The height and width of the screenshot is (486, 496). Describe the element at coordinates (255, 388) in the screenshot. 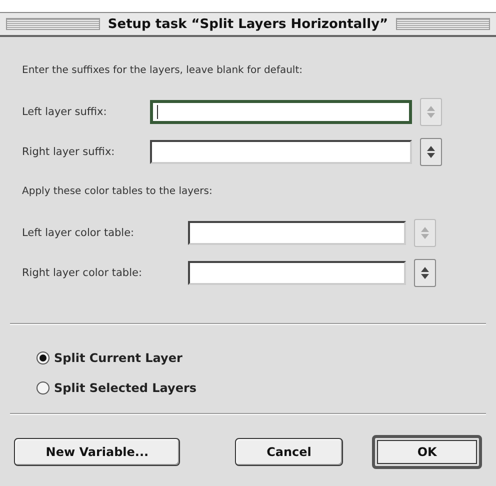

I see `radio-option: Split Selected Layers` at that location.